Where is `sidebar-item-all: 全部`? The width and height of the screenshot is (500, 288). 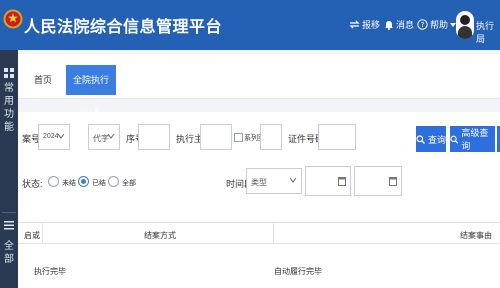 sidebar-item-all: 全部 is located at coordinates (9, 253).